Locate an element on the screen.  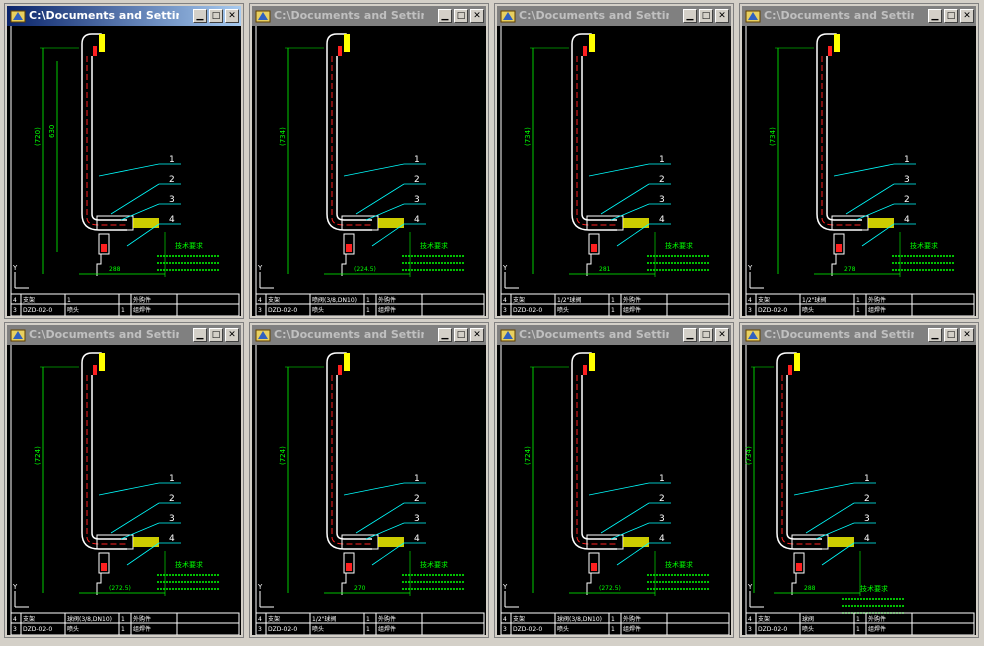
window-titlebar: C:\Documents and Settings... ▁ □ ✕ is located at coordinates (124, 16).